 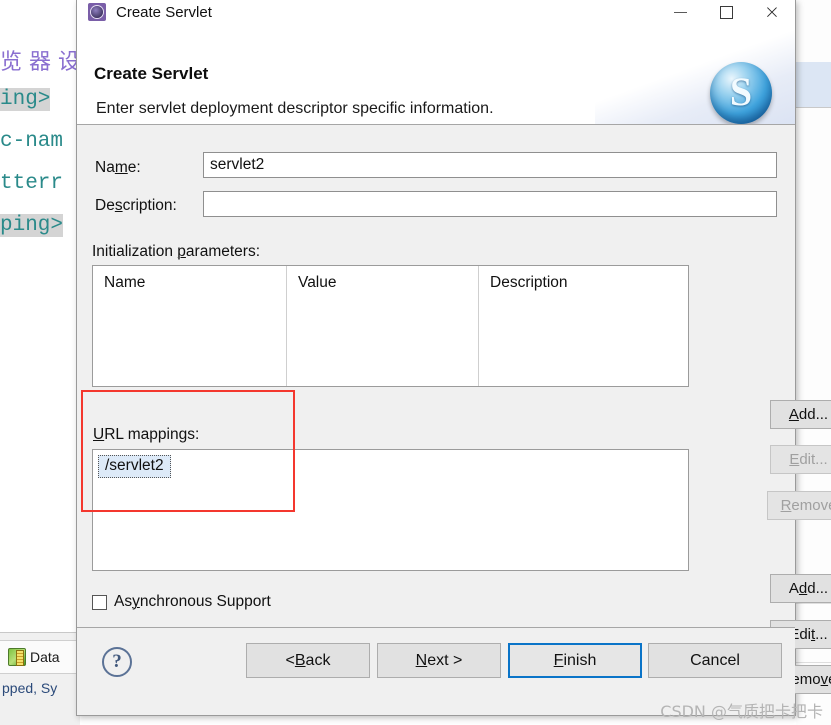 I want to click on window-controls: ×, so click(x=726, y=12).